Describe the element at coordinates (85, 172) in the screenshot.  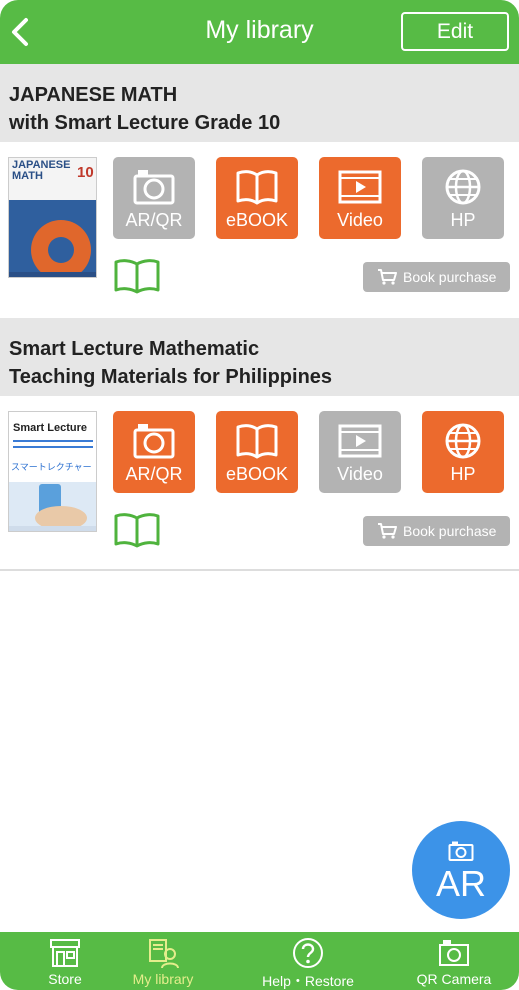
I see `cover-grade: 10` at that location.